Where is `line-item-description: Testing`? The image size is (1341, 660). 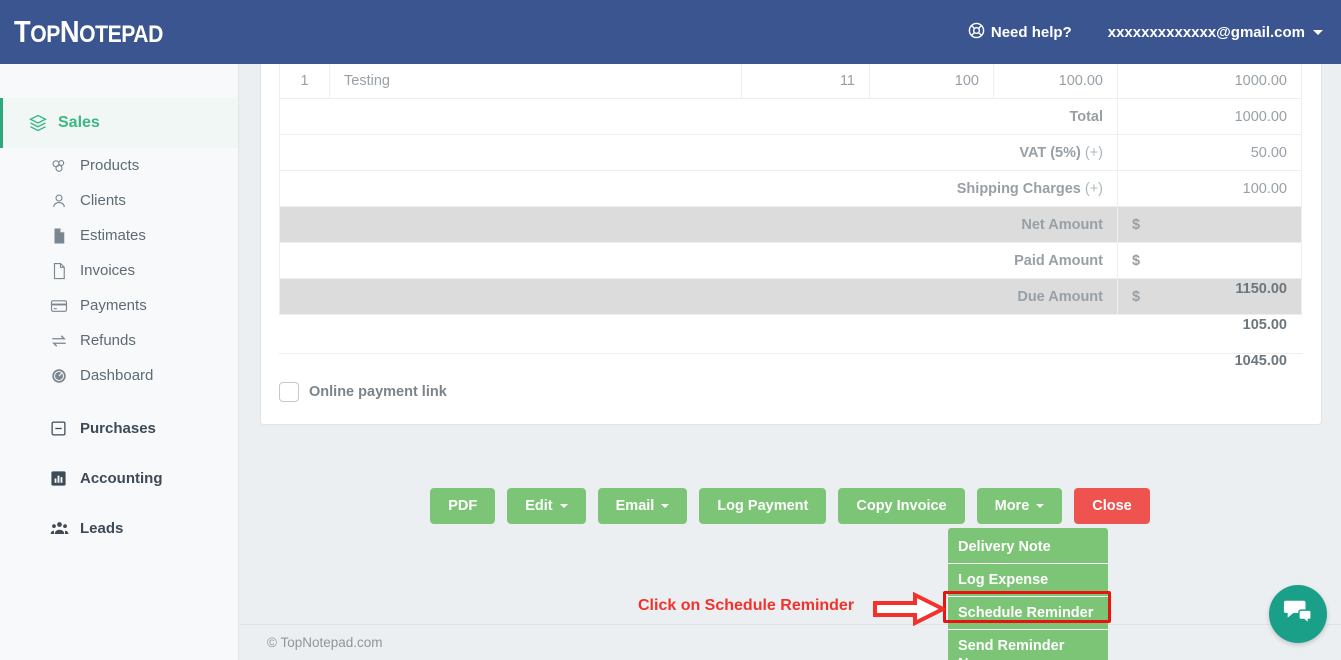
line-item-description: Testing is located at coordinates (535, 81).